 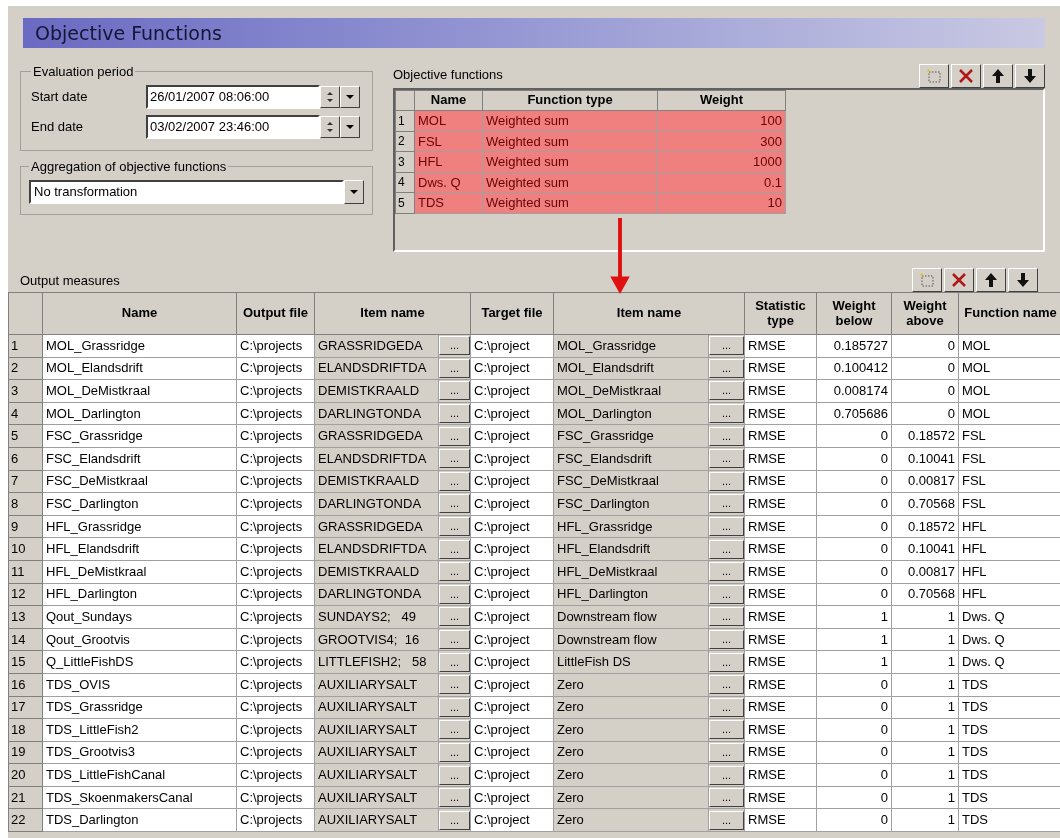 I want to click on date-field: 03/02/2007 23:46:00, so click(x=233, y=126).